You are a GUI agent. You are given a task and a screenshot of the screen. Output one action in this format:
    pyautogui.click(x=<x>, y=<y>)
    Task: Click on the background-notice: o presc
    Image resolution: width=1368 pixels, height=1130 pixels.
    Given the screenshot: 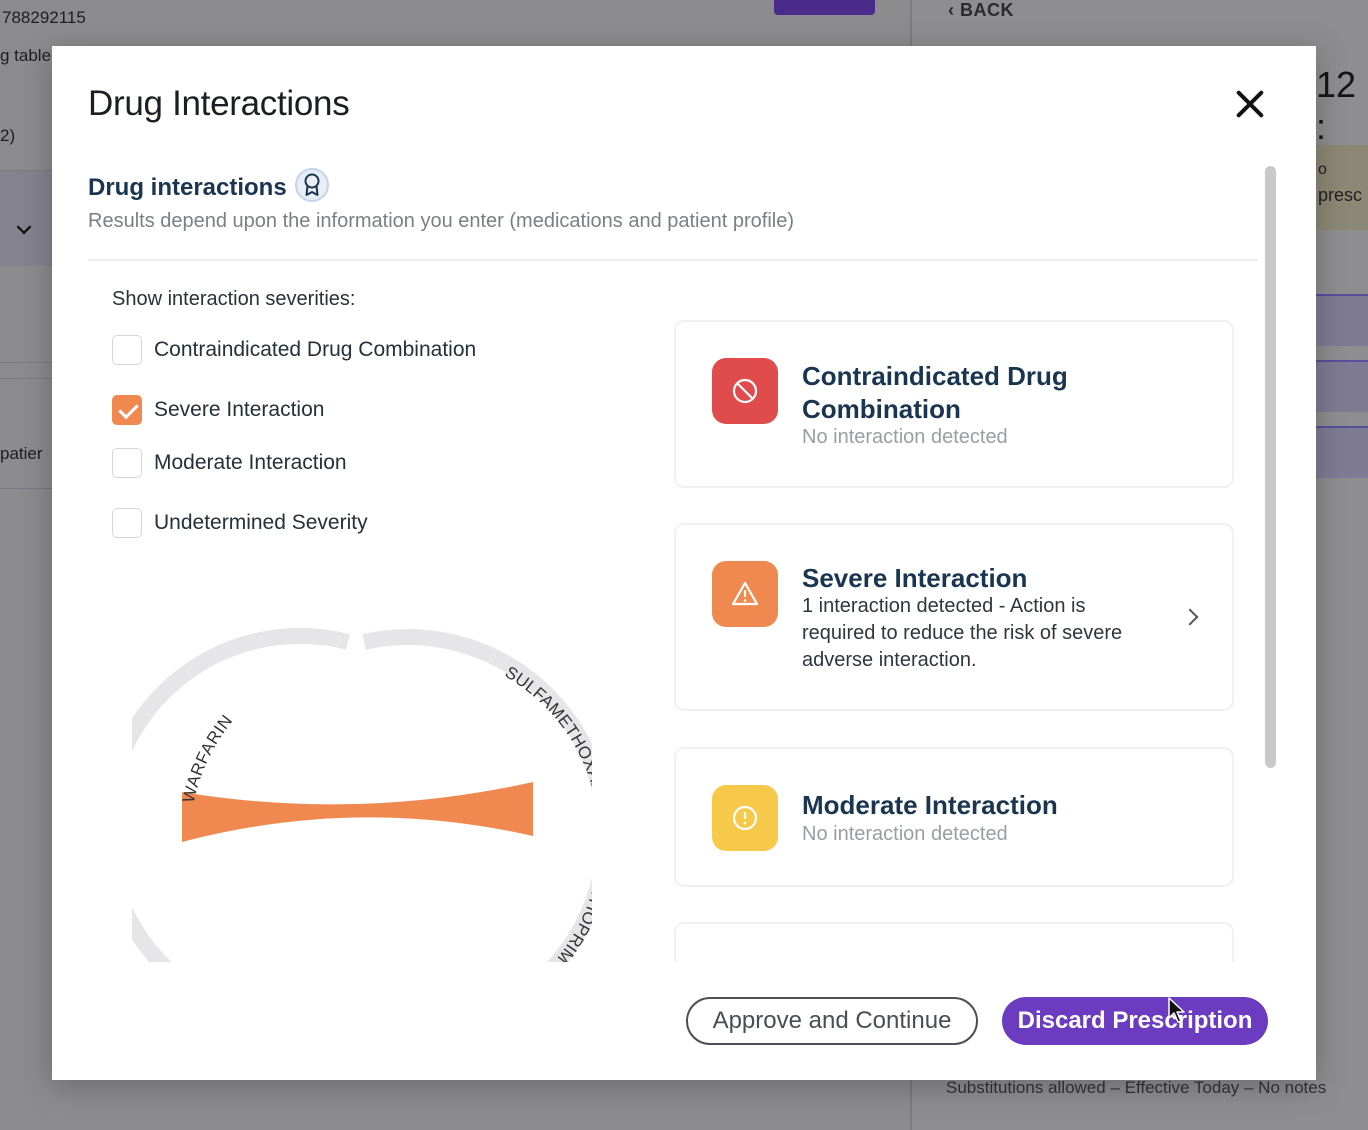 What is the action you would take?
    pyautogui.click(x=1342, y=187)
    